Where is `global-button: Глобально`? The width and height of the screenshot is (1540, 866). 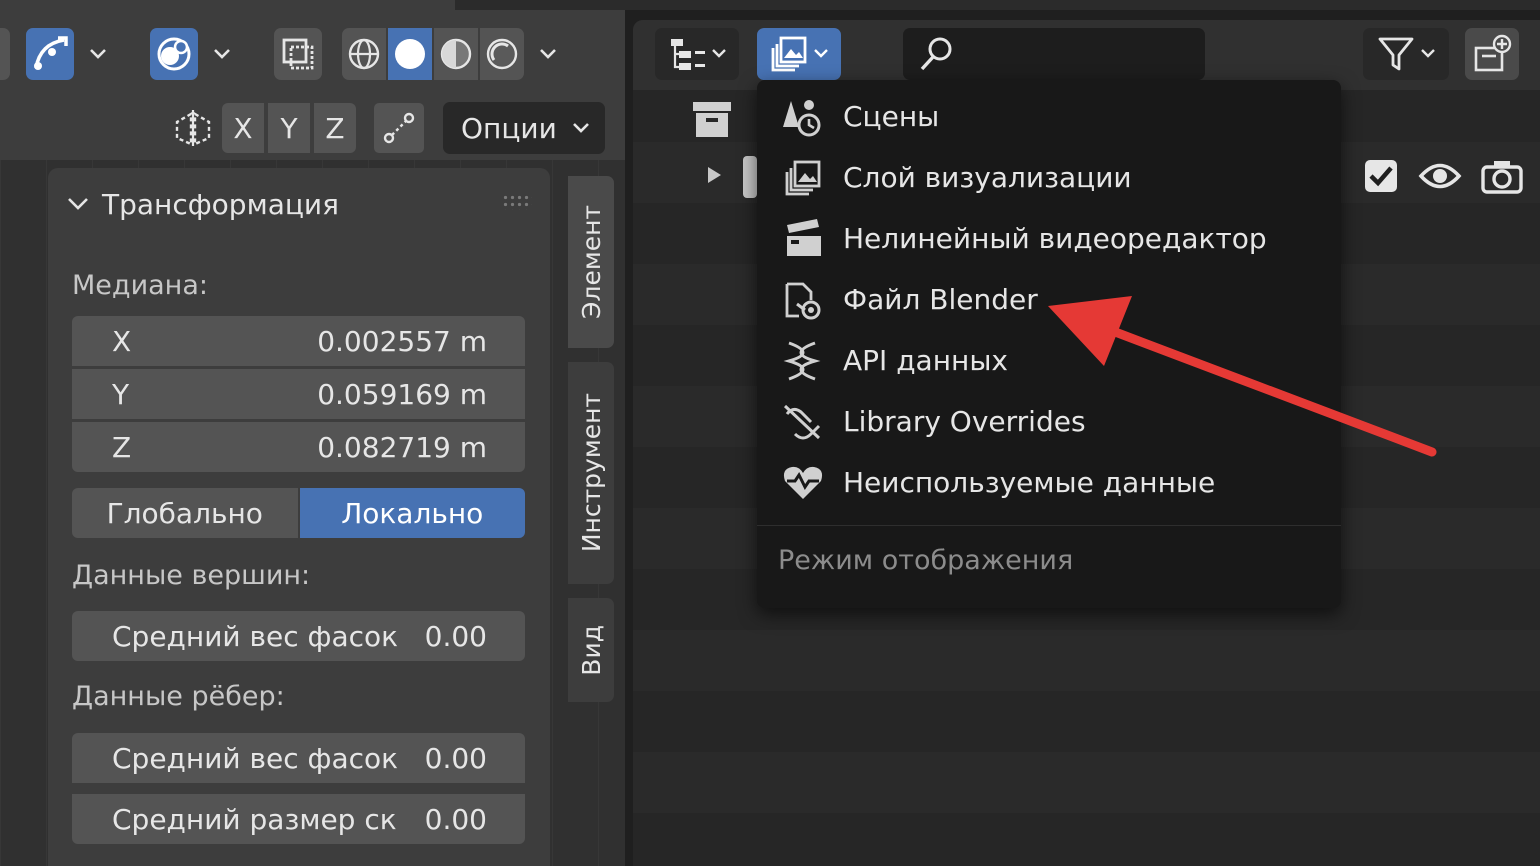 global-button: Глобально is located at coordinates (185, 513).